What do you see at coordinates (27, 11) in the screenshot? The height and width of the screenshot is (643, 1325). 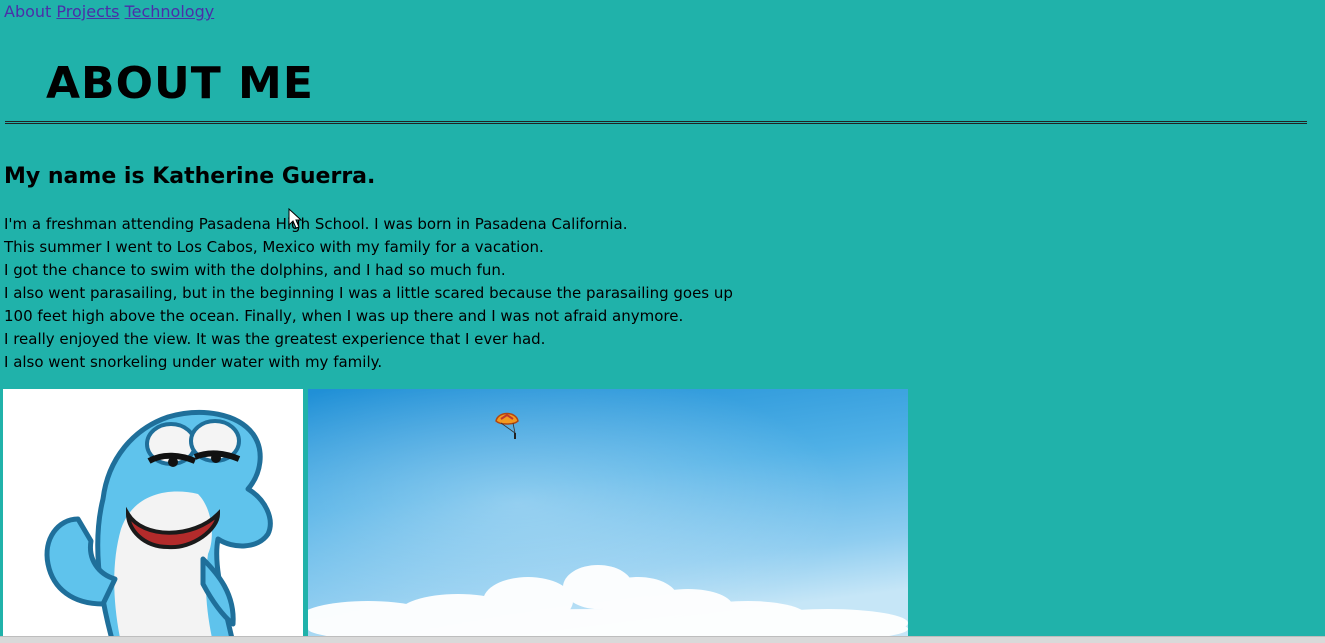 I see `nav-link-about: About` at bounding box center [27, 11].